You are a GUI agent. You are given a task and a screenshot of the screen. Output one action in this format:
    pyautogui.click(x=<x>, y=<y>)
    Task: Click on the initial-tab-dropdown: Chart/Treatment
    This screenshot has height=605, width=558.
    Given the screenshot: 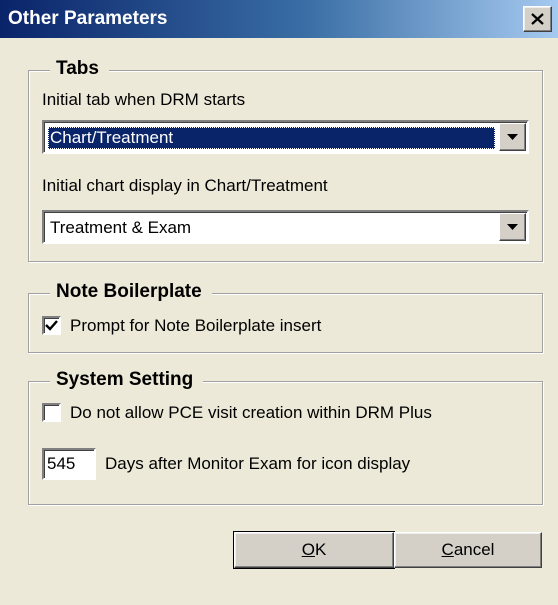 What is the action you would take?
    pyautogui.click(x=285, y=137)
    